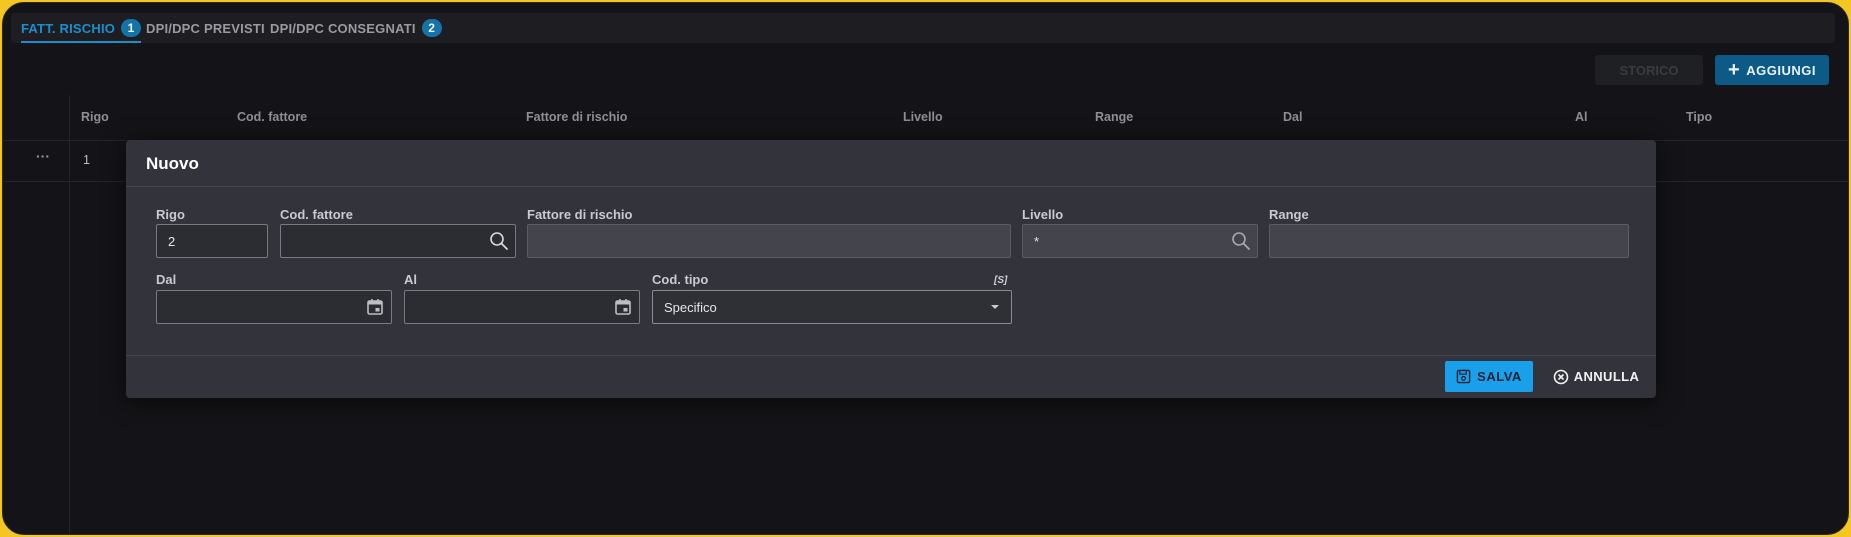 This screenshot has width=1851, height=537. What do you see at coordinates (1449, 241) in the screenshot?
I see `range-field` at bounding box center [1449, 241].